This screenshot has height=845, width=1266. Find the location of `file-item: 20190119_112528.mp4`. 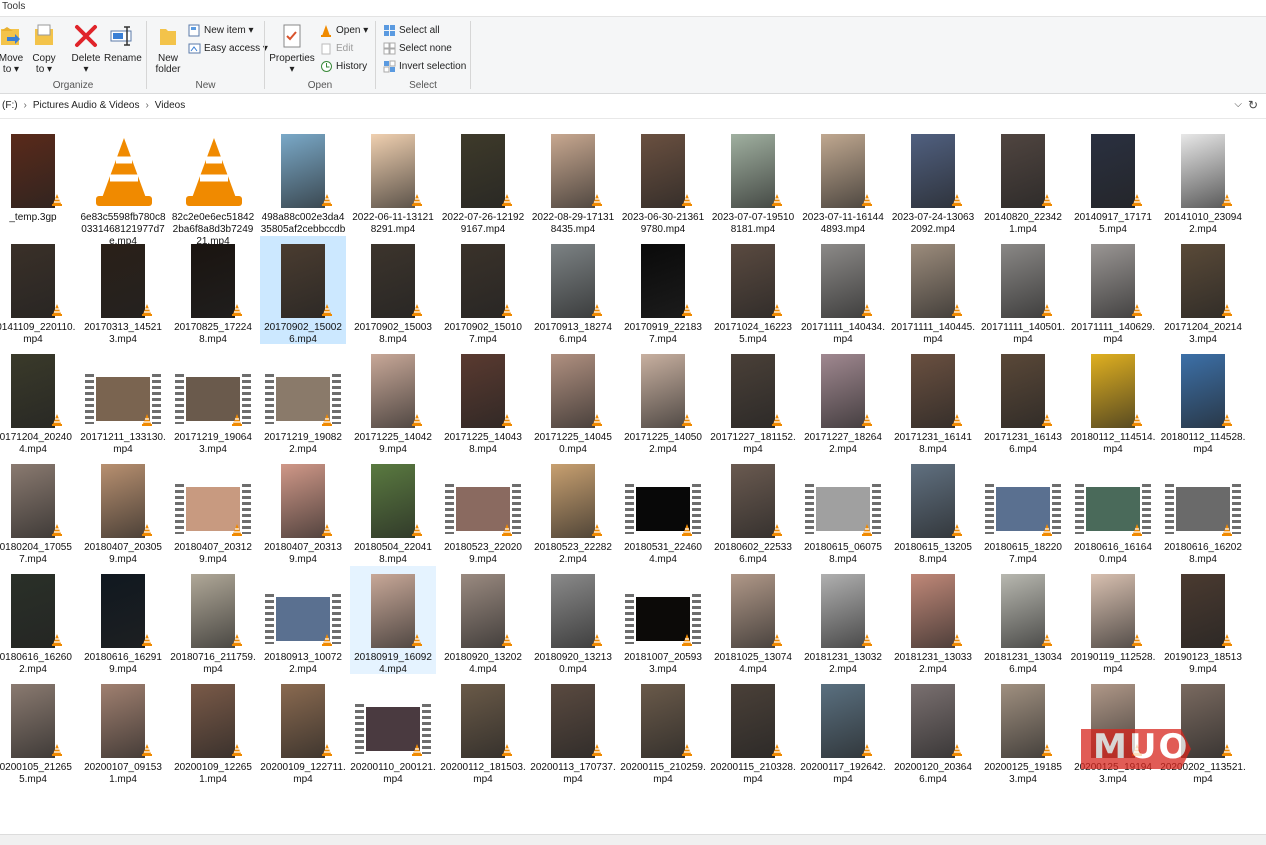

file-item: 20190119_112528.mp4 is located at coordinates (1113, 620).